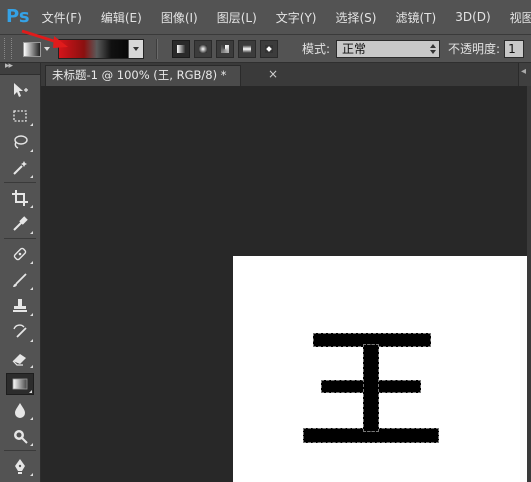 The height and width of the screenshot is (482, 531). Describe the element at coordinates (371, 388) in the screenshot. I see `glyph-stroke-vertical` at that location.